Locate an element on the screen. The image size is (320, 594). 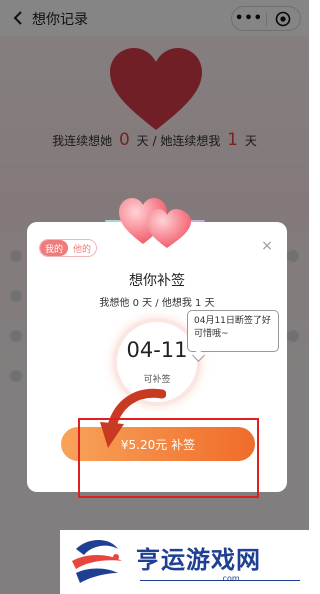
modal-title: 想你补签 is located at coordinates (157, 281).